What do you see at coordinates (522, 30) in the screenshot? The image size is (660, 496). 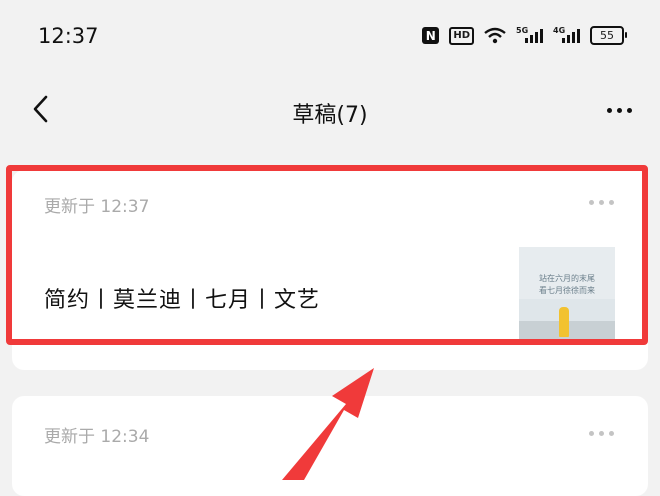 I see `signal-5g-label: 5G` at bounding box center [522, 30].